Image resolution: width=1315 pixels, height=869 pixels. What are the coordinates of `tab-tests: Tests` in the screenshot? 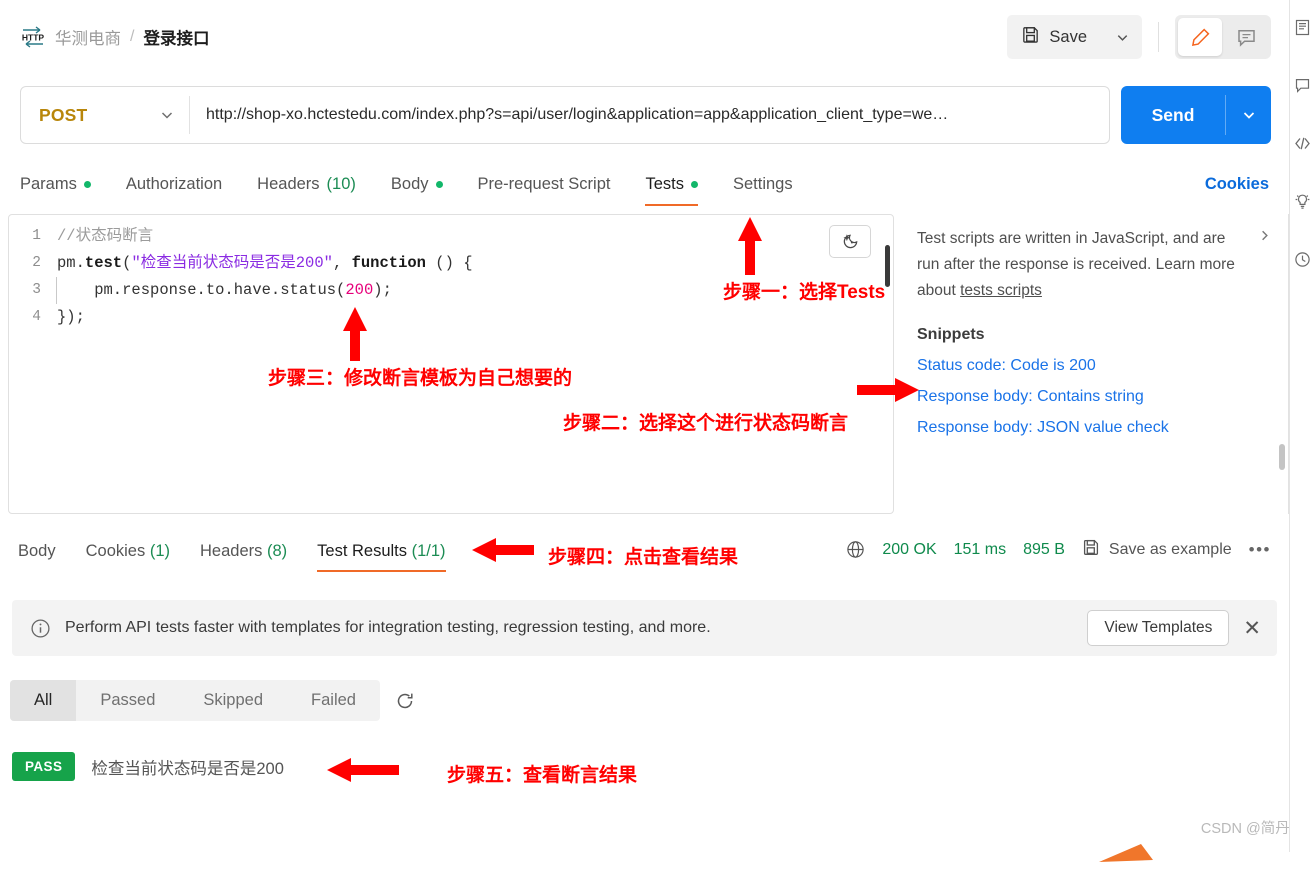 It's located at (680, 190).